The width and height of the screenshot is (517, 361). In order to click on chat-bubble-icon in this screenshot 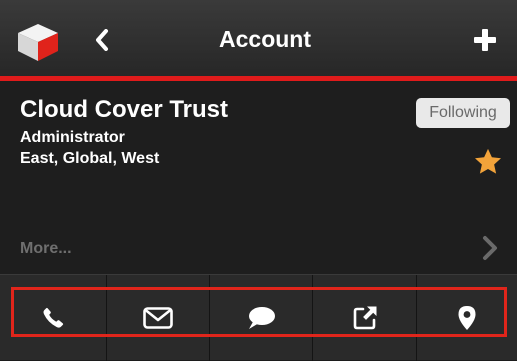, I will do `click(262, 318)`.